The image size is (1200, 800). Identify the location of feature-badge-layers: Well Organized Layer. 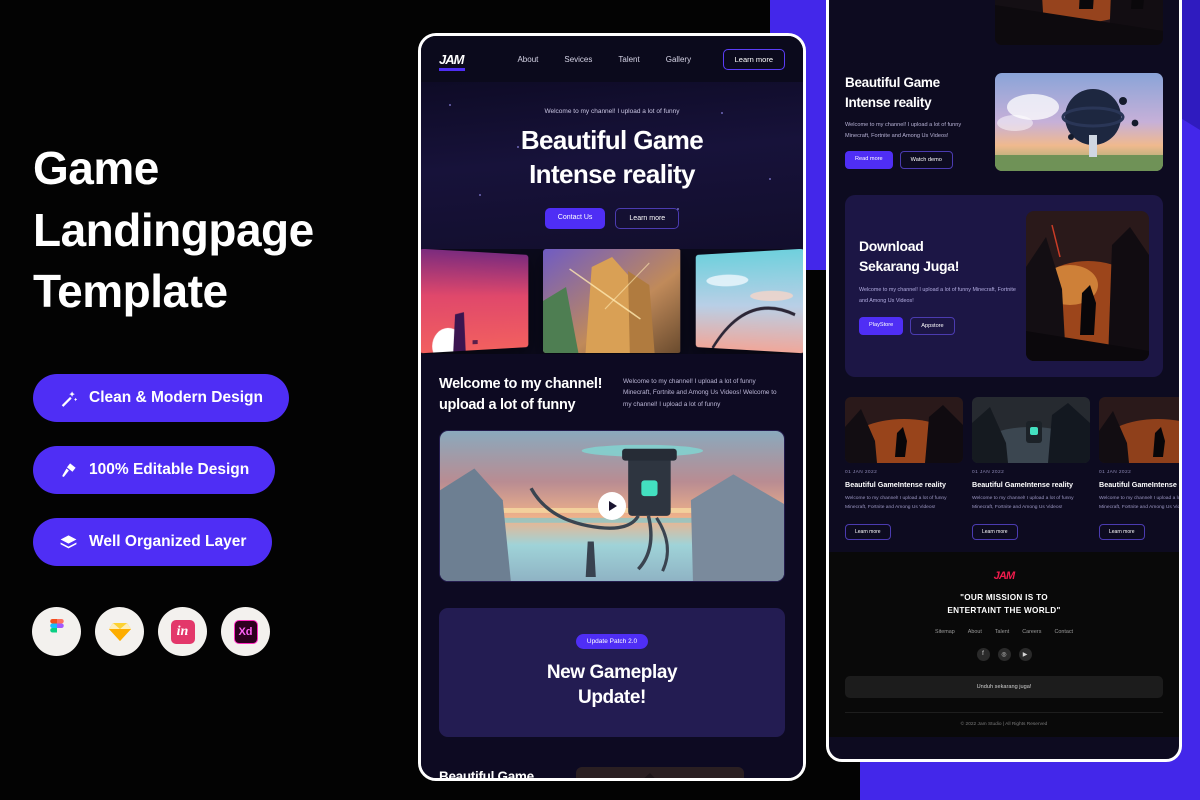
(153, 542).